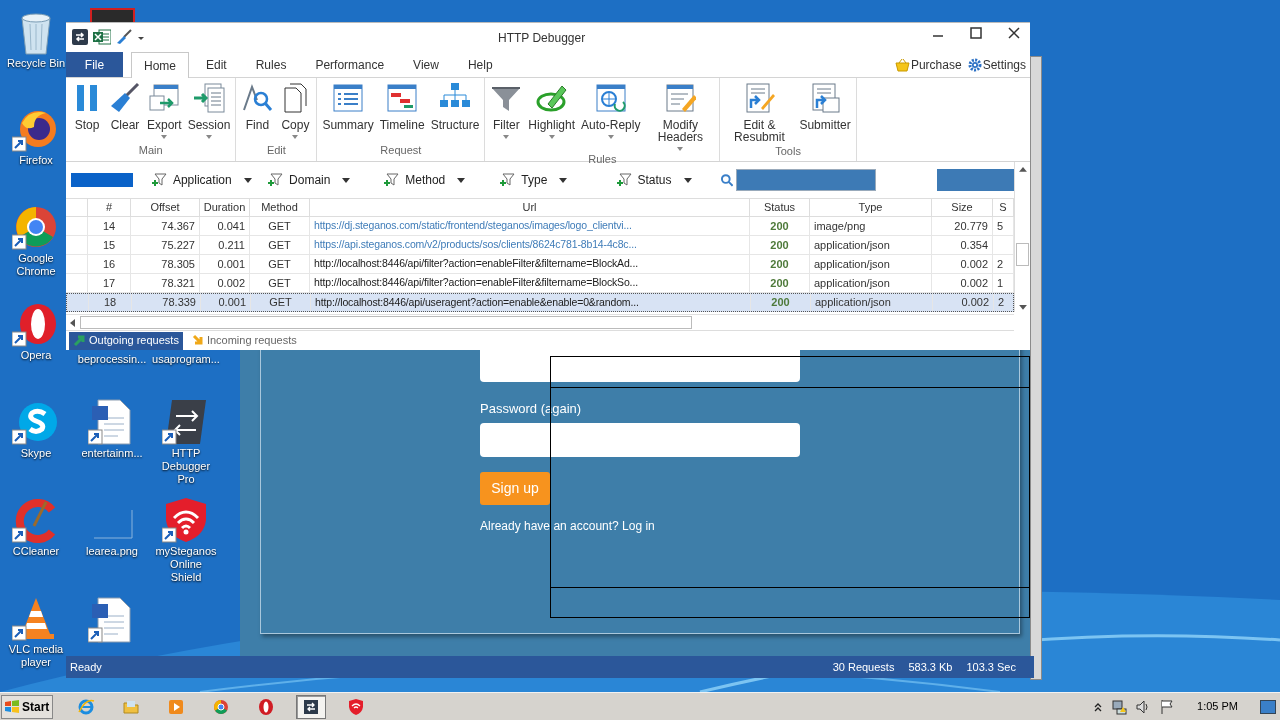  I want to click on column-header: Status, so click(779, 207).